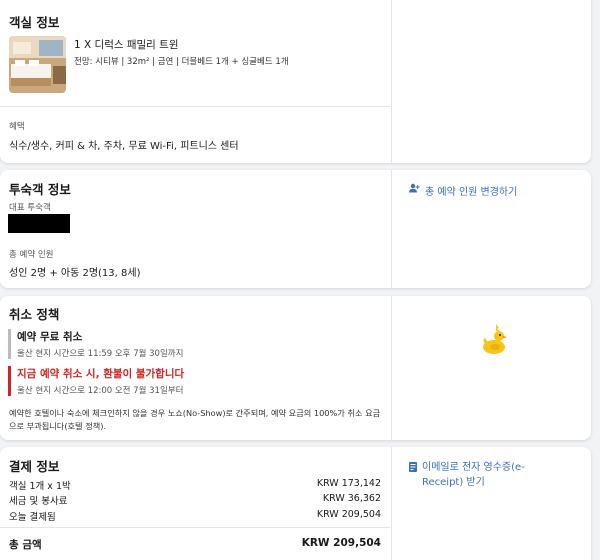  What do you see at coordinates (38, 501) in the screenshot?
I see `payment-row-label: 세금 및 봉사료` at bounding box center [38, 501].